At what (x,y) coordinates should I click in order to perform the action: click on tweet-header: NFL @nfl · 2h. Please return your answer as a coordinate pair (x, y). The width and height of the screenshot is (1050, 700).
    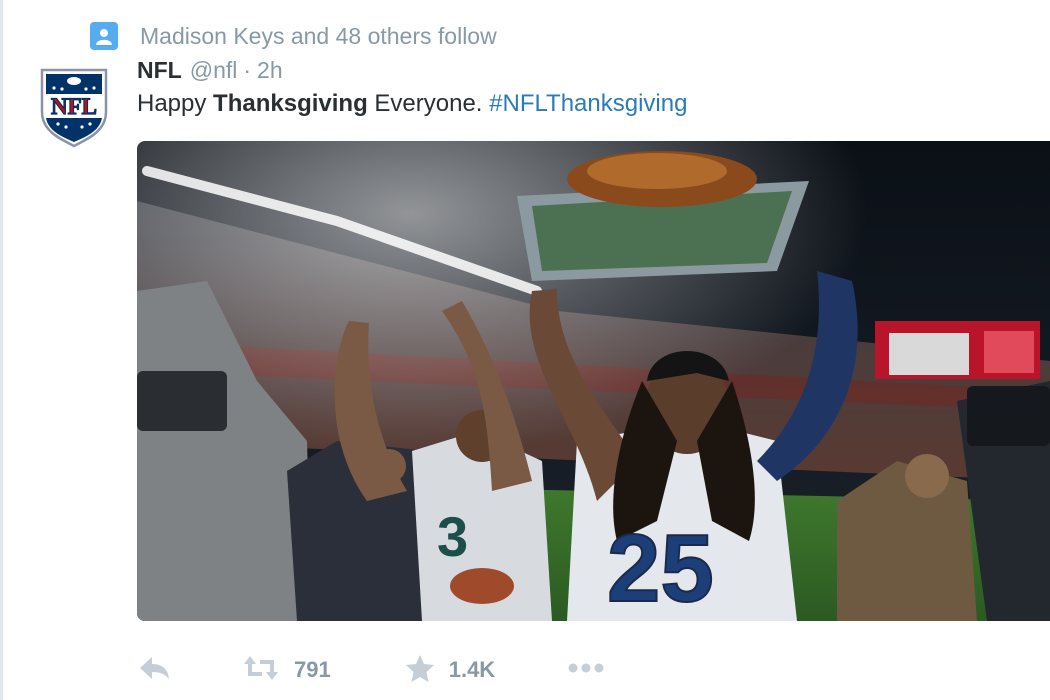
    Looking at the image, I should click on (210, 70).